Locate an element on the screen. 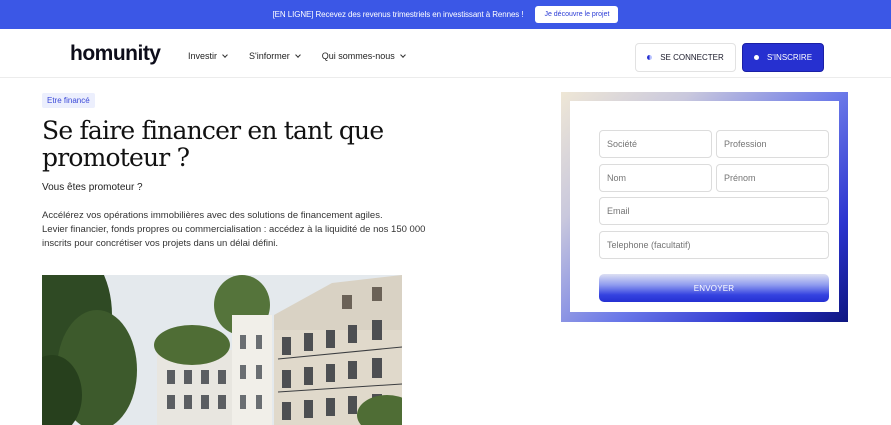  nav-label: S'informer is located at coordinates (269, 56).